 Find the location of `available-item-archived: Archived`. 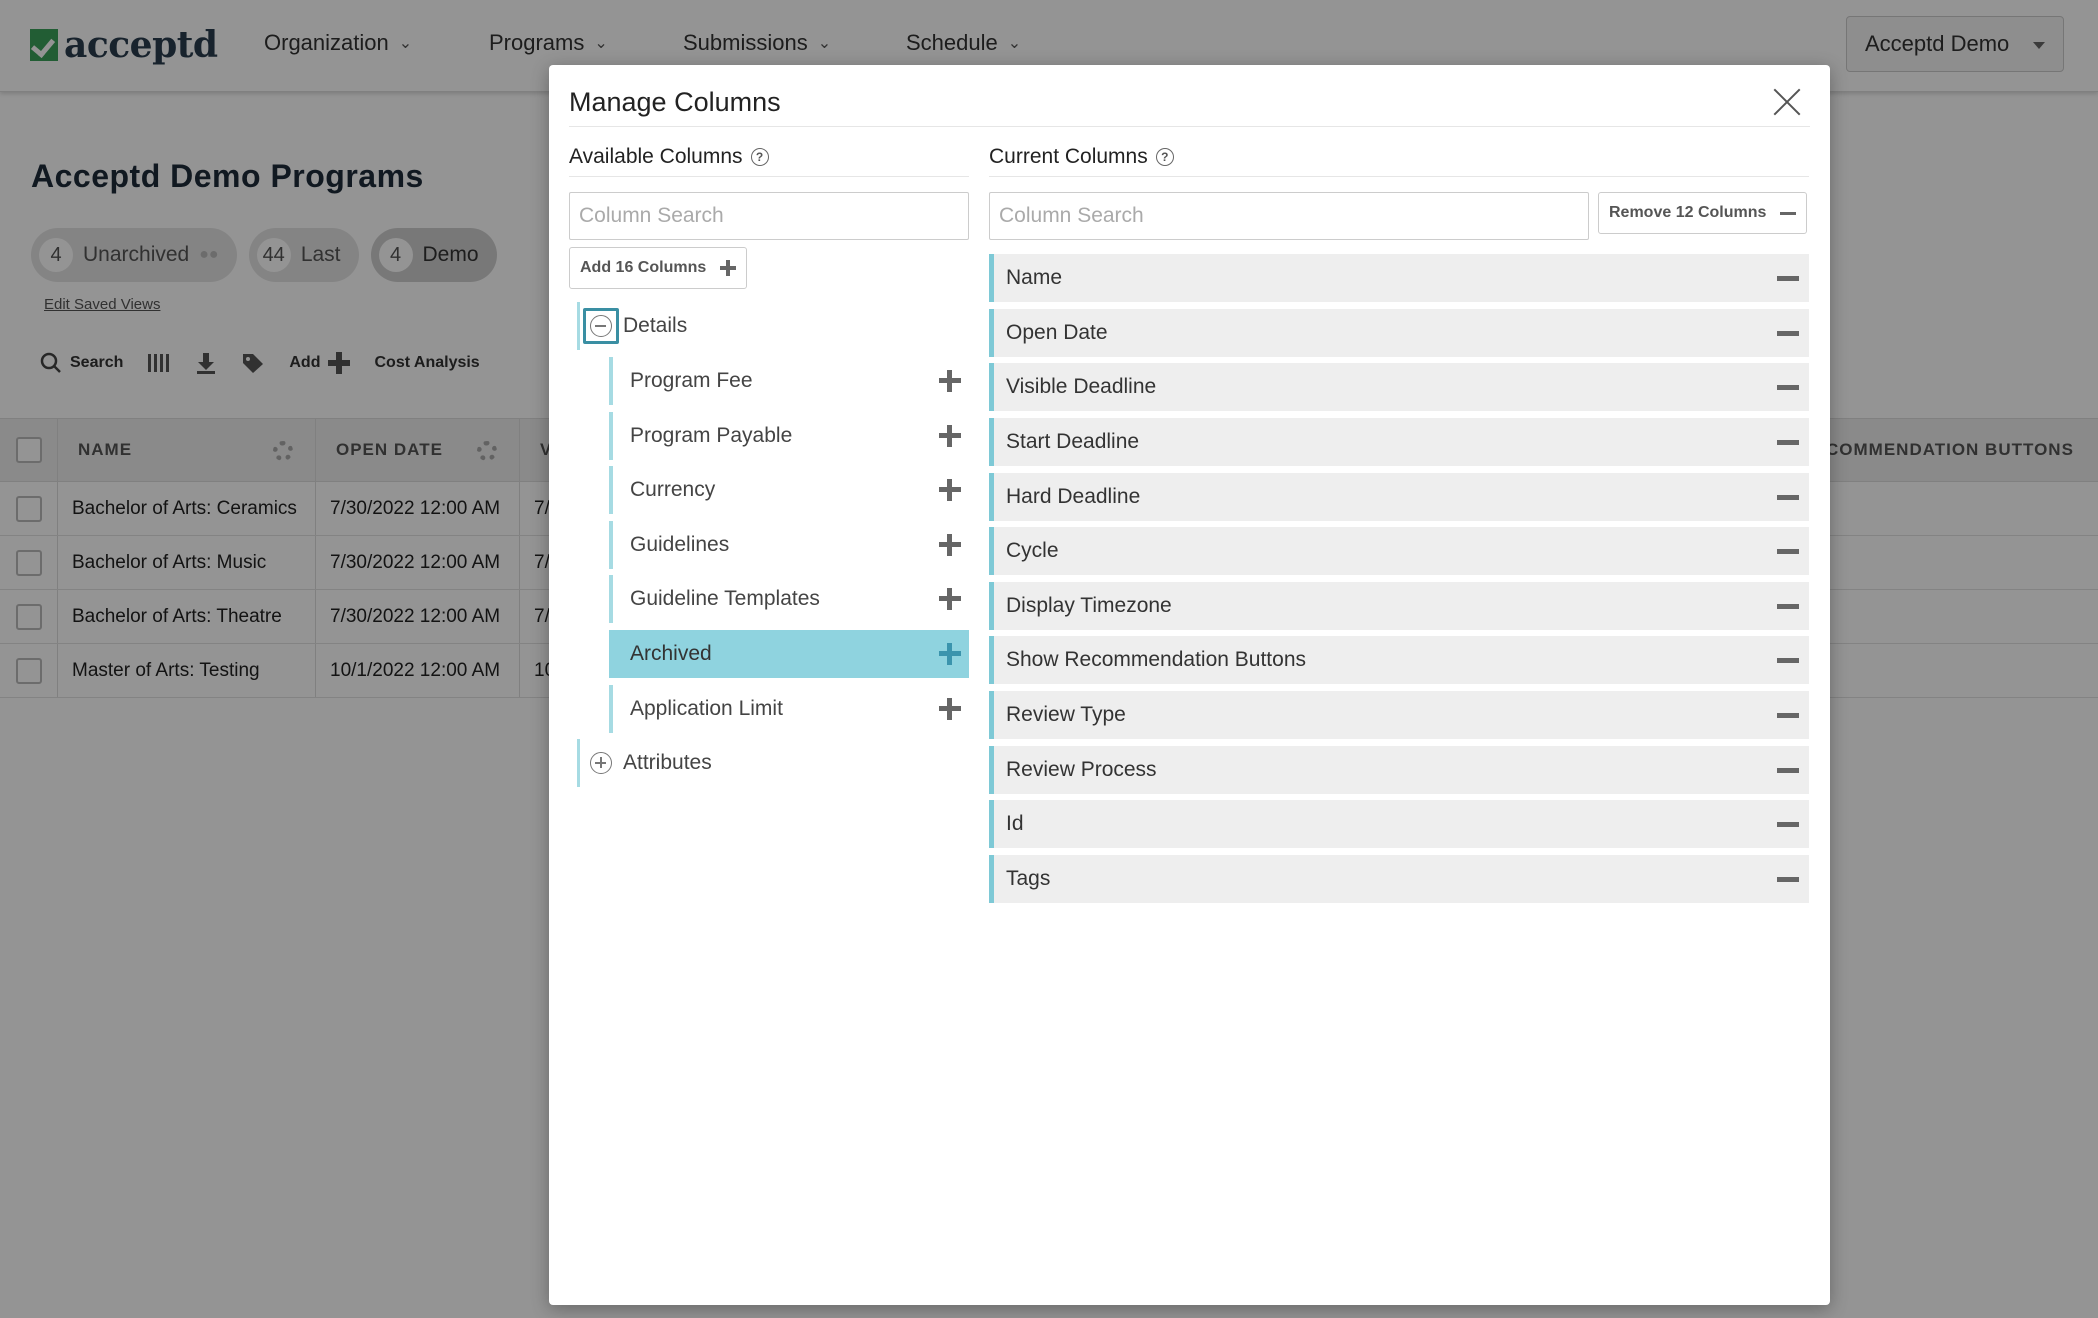

available-item-archived: Archived is located at coordinates (789, 654).